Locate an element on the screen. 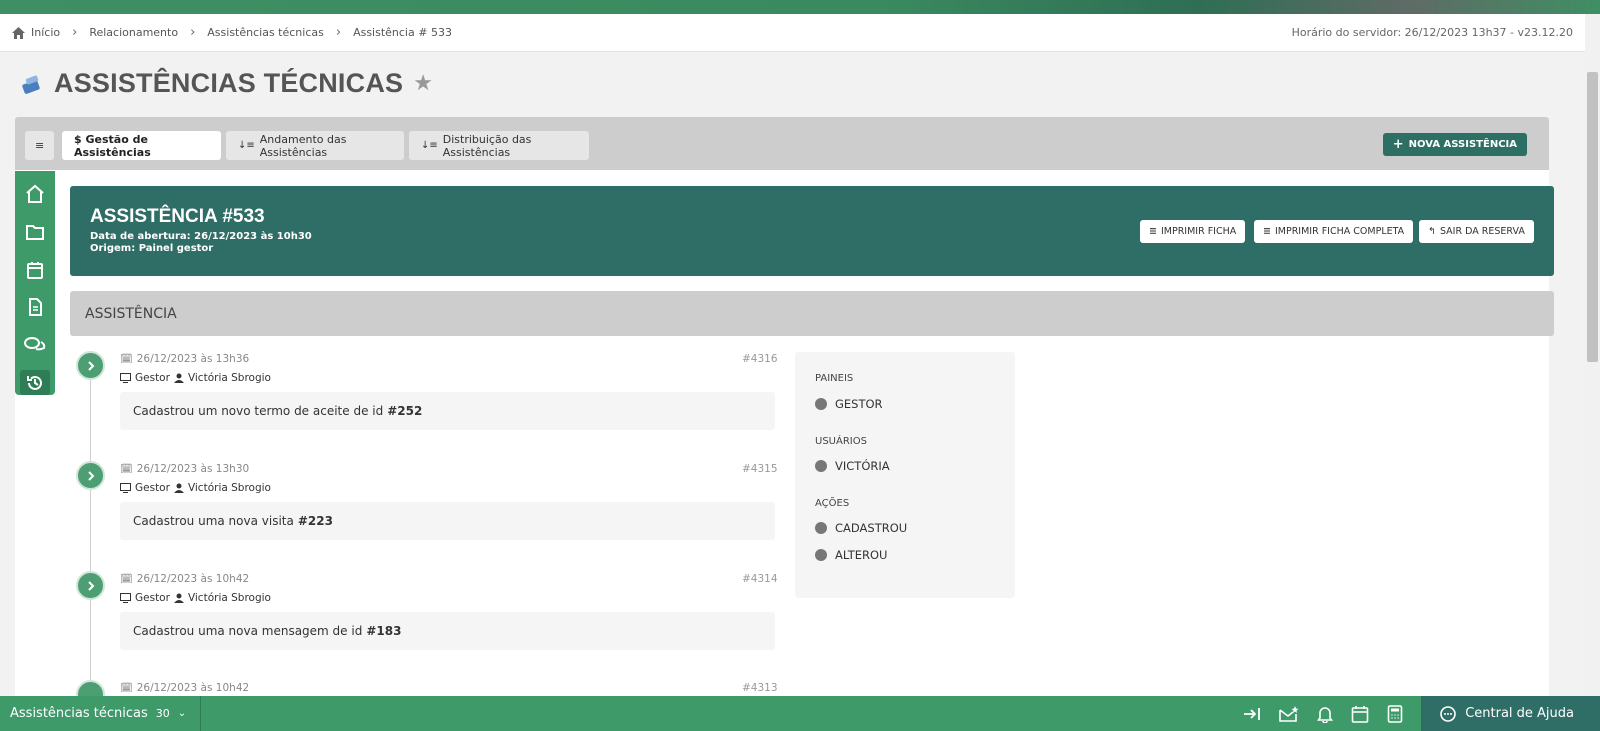  sort-icon: ↓≡ is located at coordinates (246, 145).